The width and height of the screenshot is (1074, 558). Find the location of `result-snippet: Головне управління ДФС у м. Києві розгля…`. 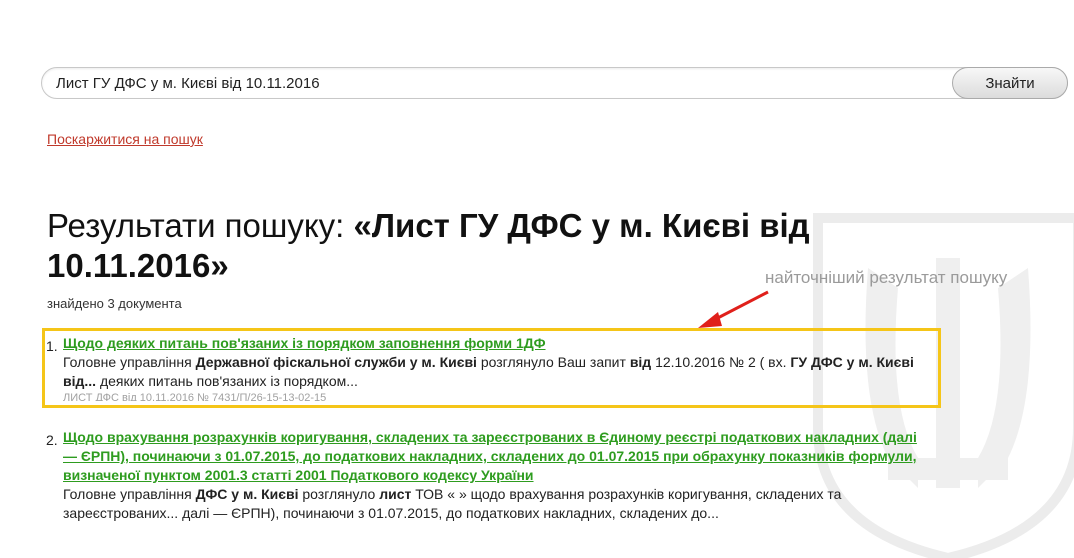

result-snippet: Головне управління ДФС у м. Києві розгля… is located at coordinates (452, 503).